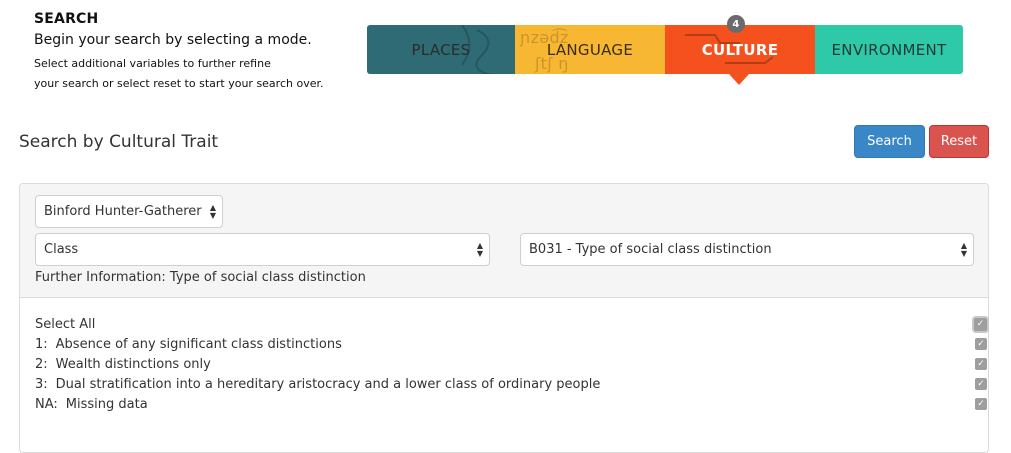 This screenshot has width=1011, height=453. Describe the element at coordinates (889, 141) in the screenshot. I see `search-button: Search` at that location.